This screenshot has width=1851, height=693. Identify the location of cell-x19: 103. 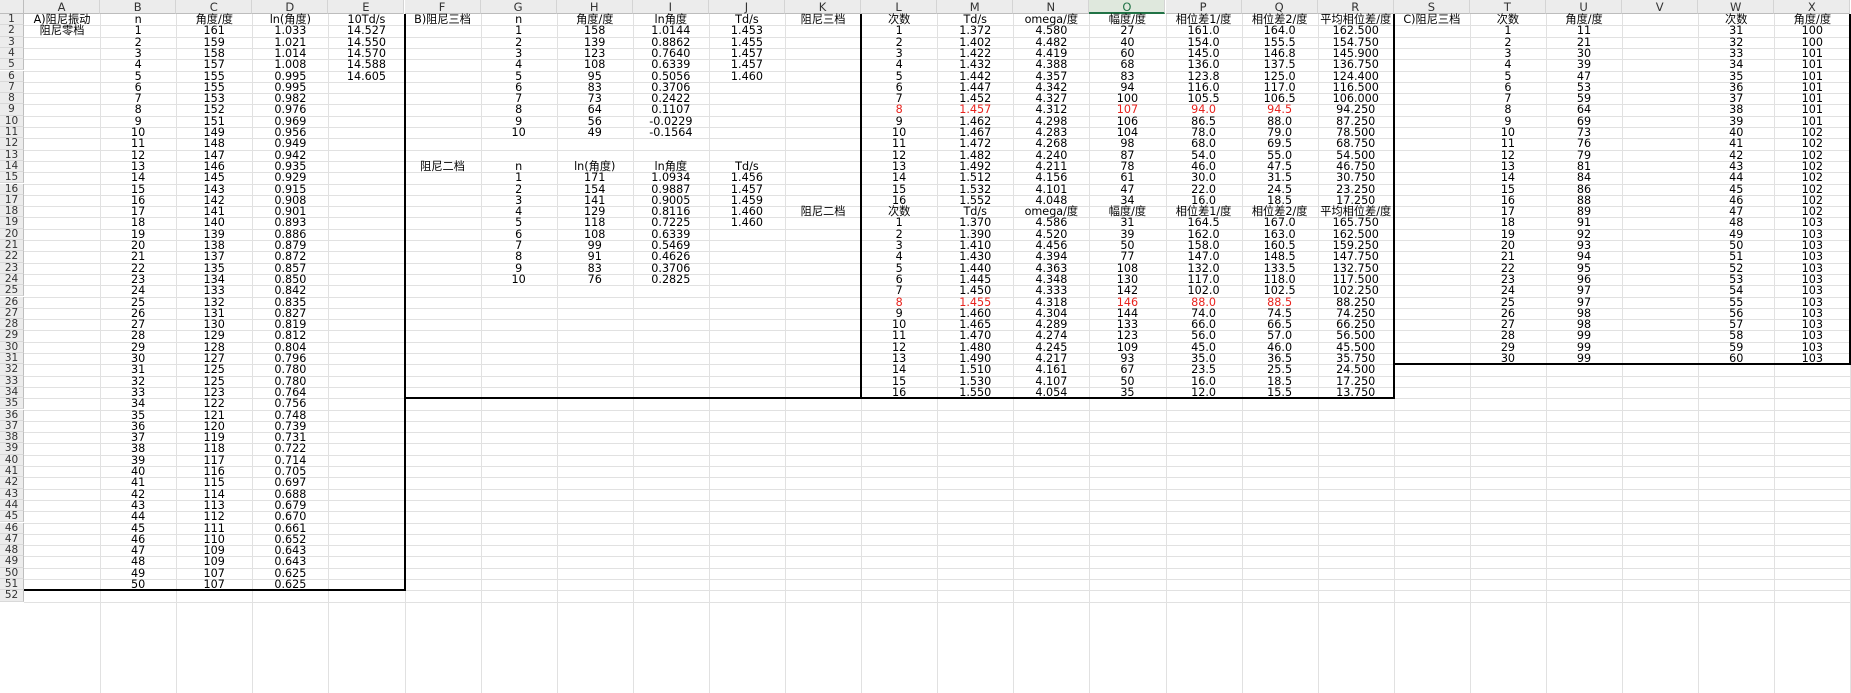
(1812, 223).